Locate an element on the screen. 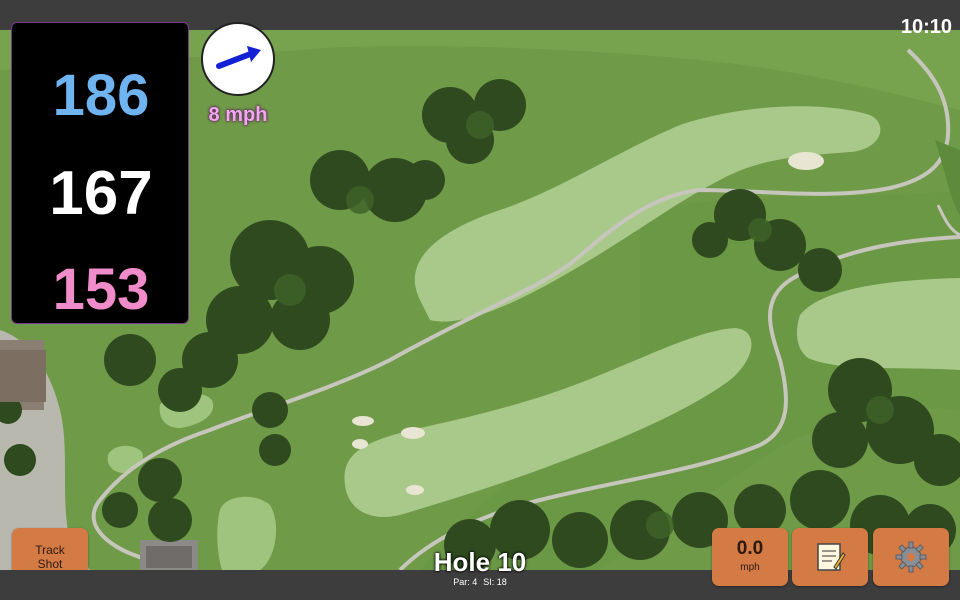 The image size is (960, 600). speed-unit: mph is located at coordinates (750, 567).